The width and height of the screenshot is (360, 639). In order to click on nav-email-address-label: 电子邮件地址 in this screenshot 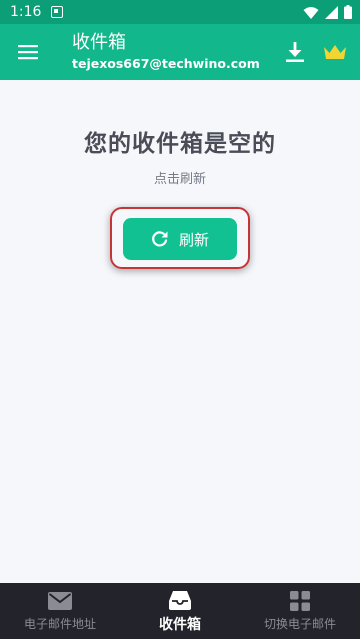, I will do `click(59, 624)`.